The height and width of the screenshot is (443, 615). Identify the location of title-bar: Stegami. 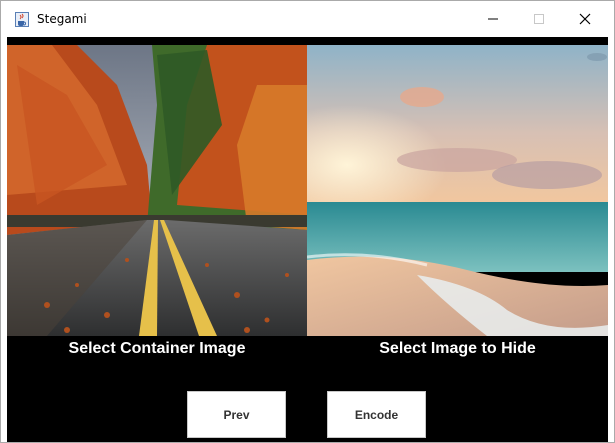
(307, 19).